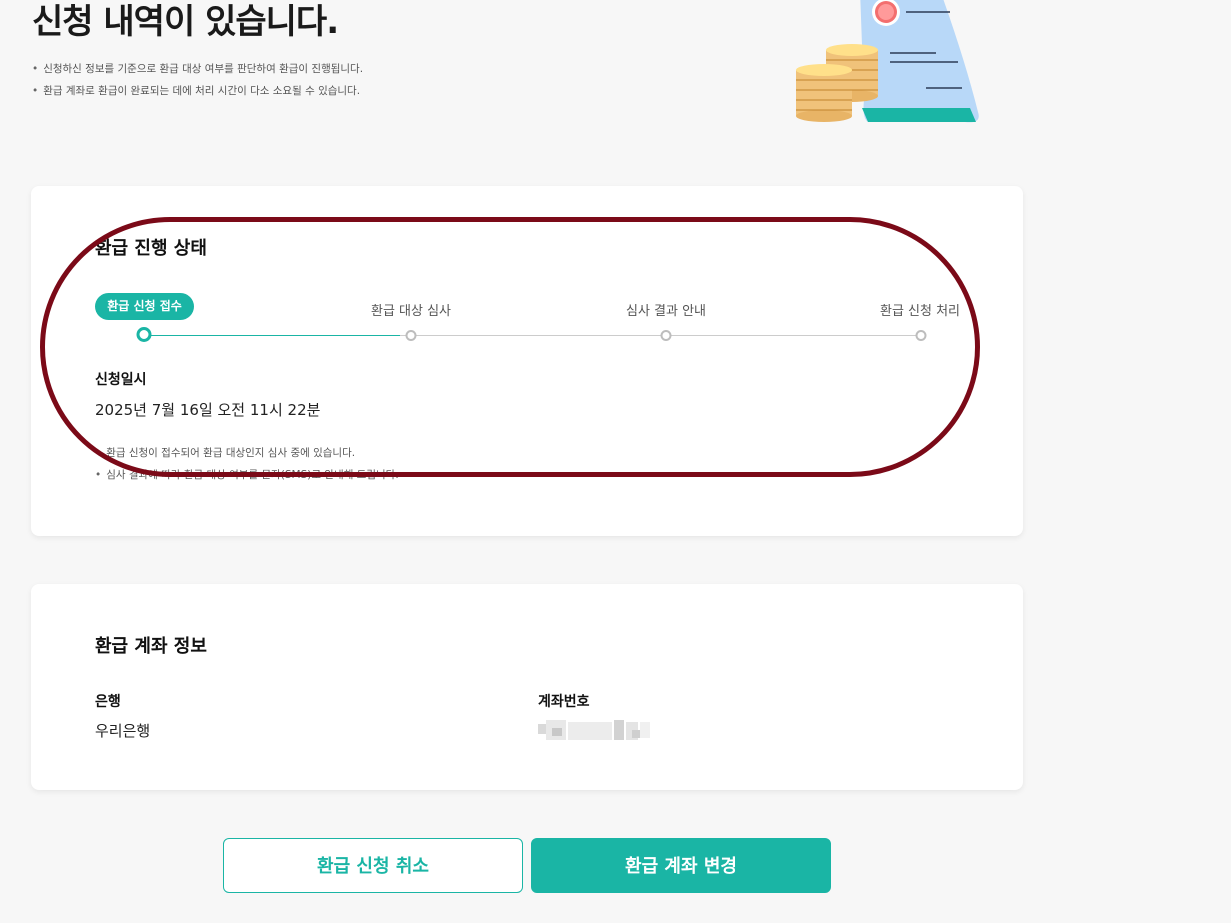  I want to click on step-label: 환급 대상 심사, so click(411, 311).